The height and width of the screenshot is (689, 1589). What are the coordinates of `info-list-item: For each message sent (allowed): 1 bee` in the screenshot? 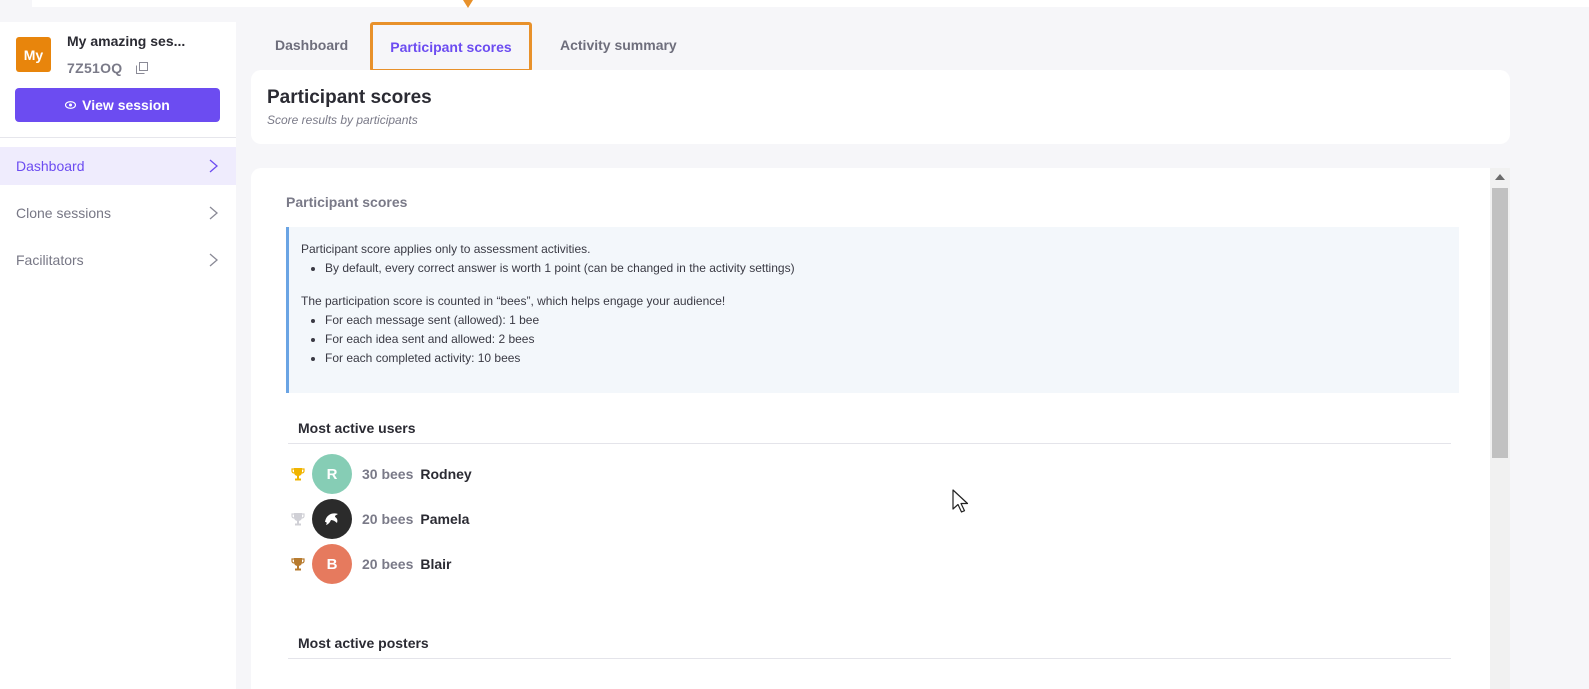 It's located at (892, 320).